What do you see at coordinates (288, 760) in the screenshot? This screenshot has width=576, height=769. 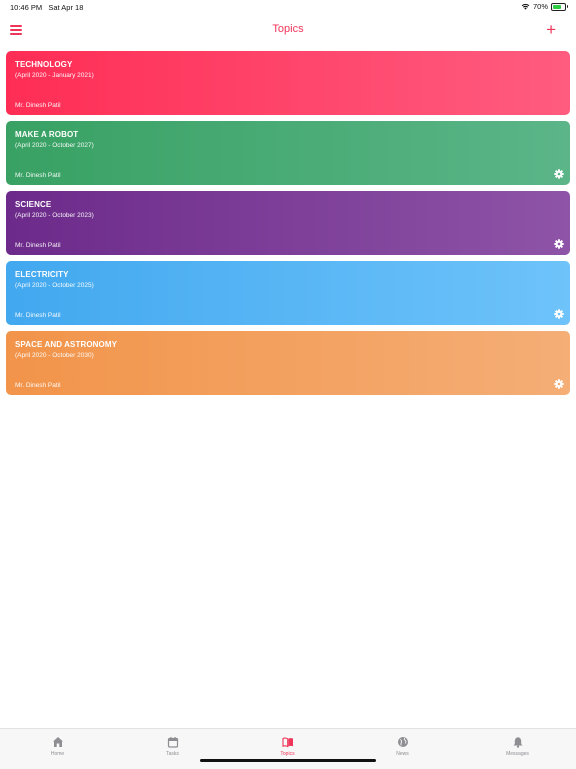 I see `home-indicator` at bounding box center [288, 760].